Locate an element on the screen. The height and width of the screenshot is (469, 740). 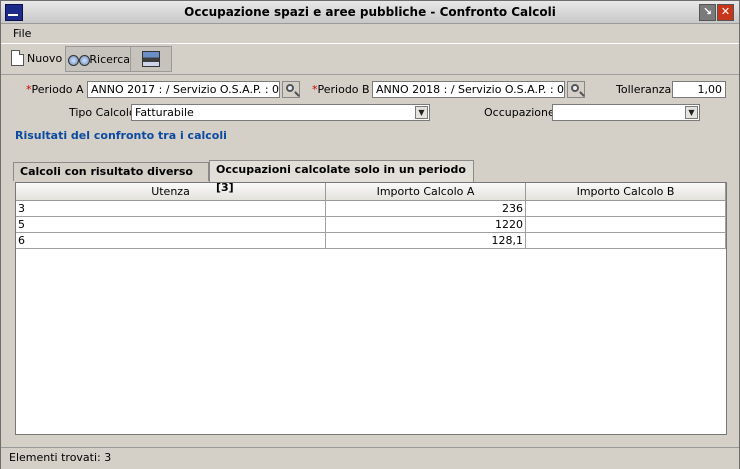
occupazione-label: Occupazione is located at coordinates (519, 112).